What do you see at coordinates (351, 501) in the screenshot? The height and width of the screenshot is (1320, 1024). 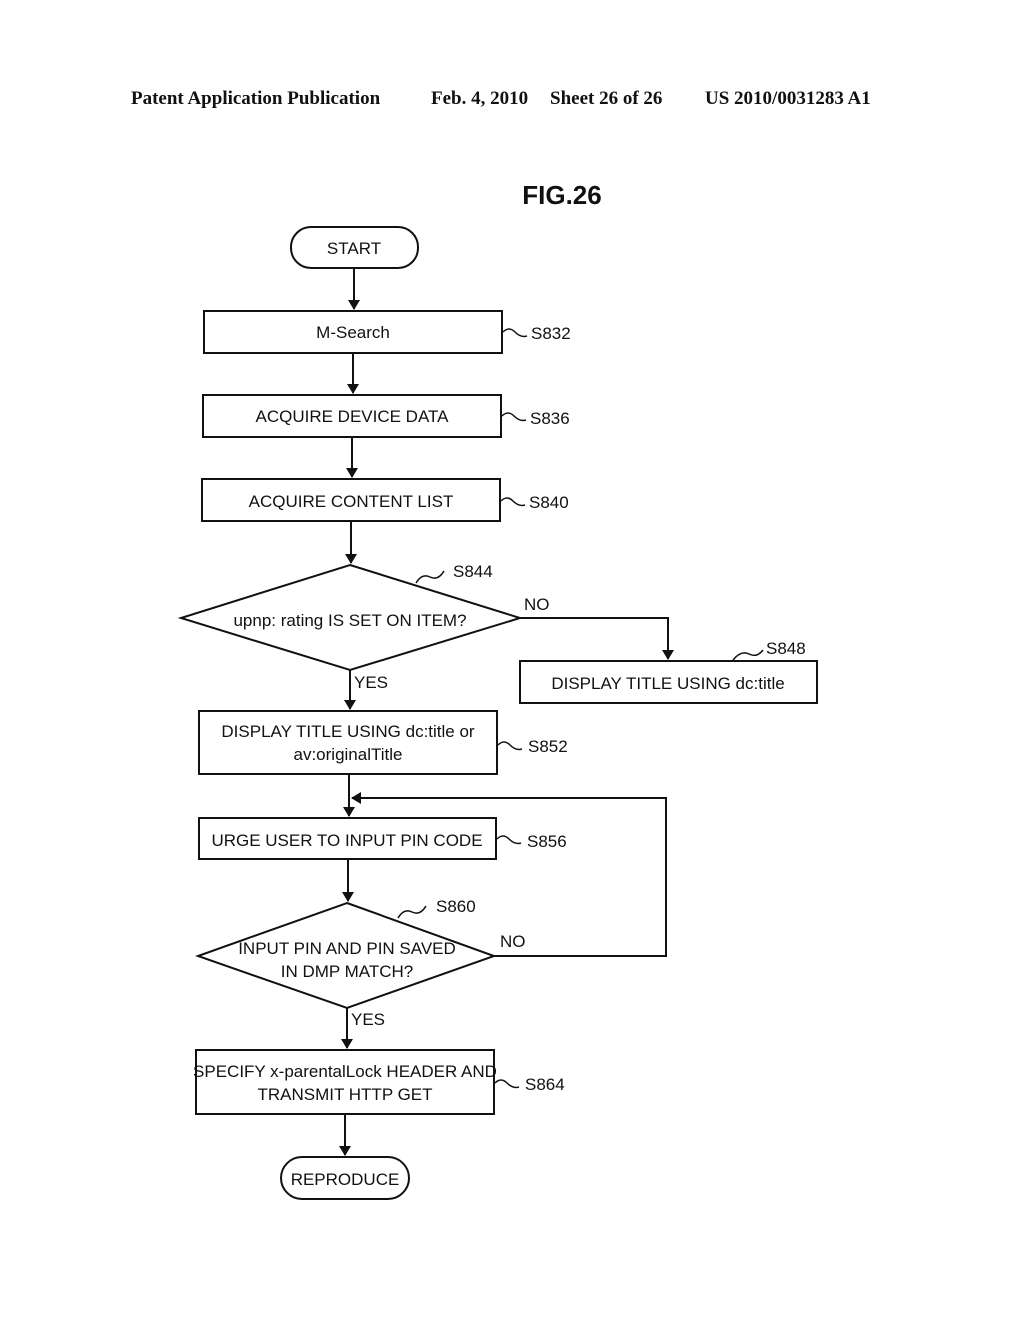 I see `step-text: ACQUIRE CONTENT LIST` at bounding box center [351, 501].